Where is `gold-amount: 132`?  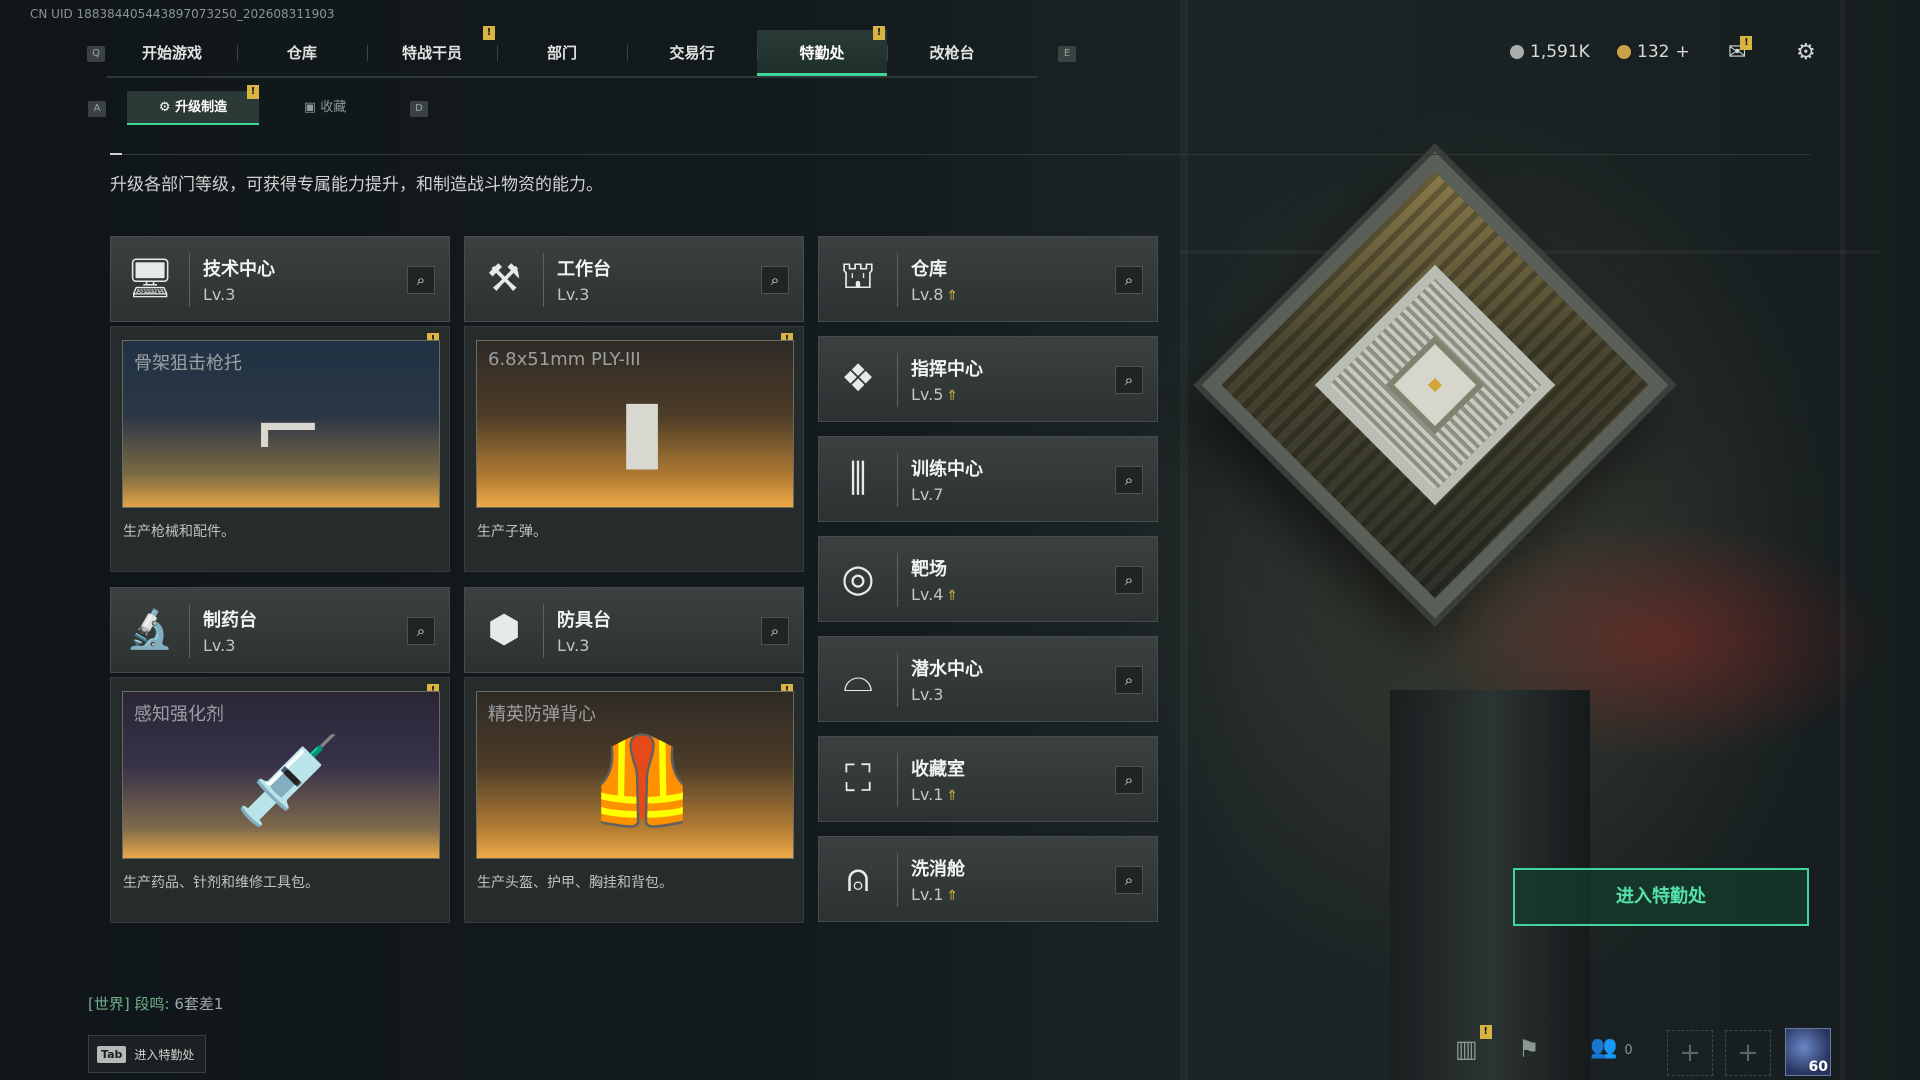
gold-amount: 132 is located at coordinates (1653, 52).